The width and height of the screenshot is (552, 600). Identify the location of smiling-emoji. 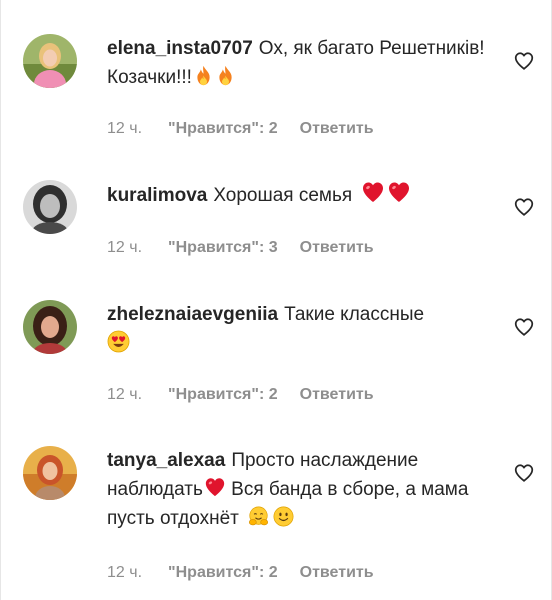
(283, 516).